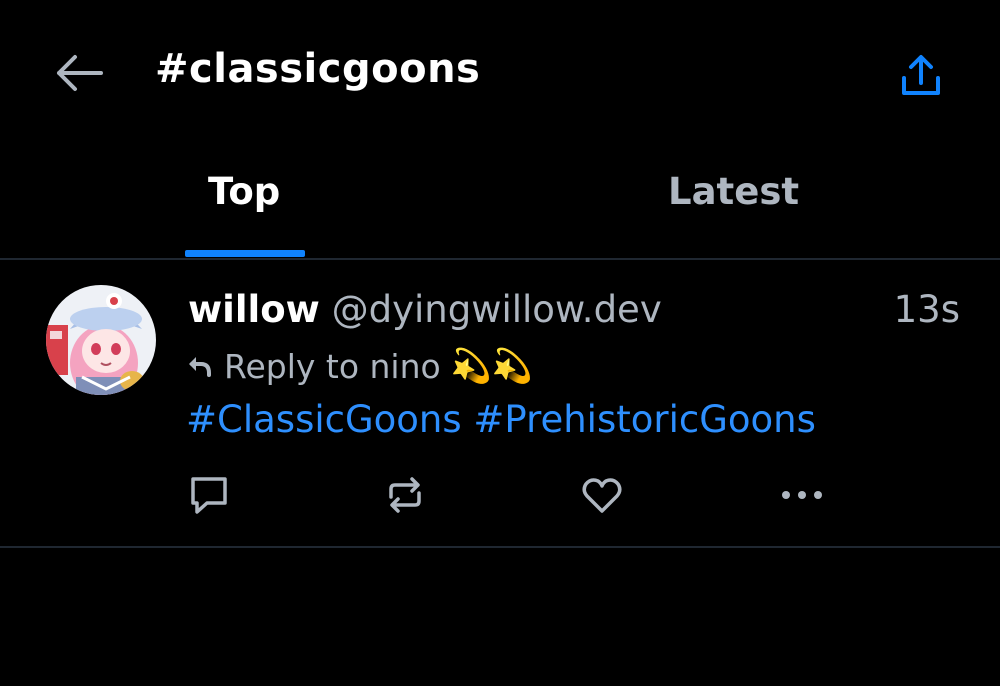 This screenshot has height=686, width=1000. I want to click on more-icon, so click(802, 495).